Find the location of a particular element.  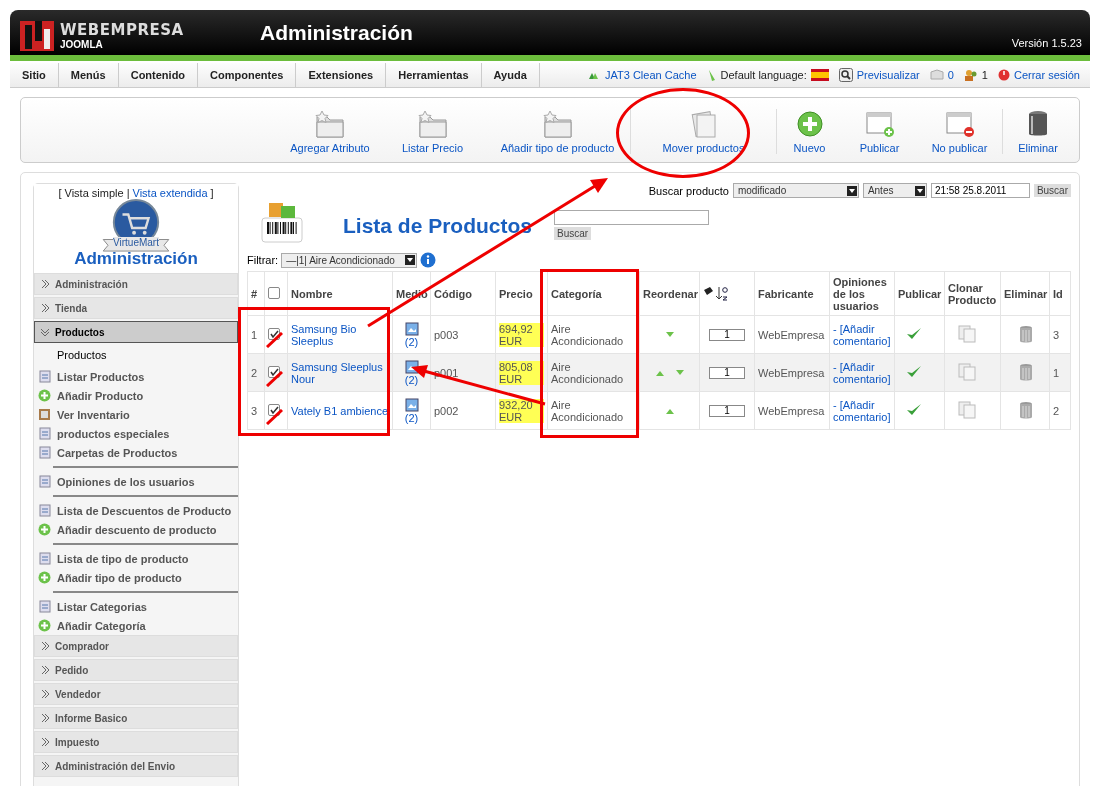

status-link: Previsualizar is located at coordinates (879, 75).